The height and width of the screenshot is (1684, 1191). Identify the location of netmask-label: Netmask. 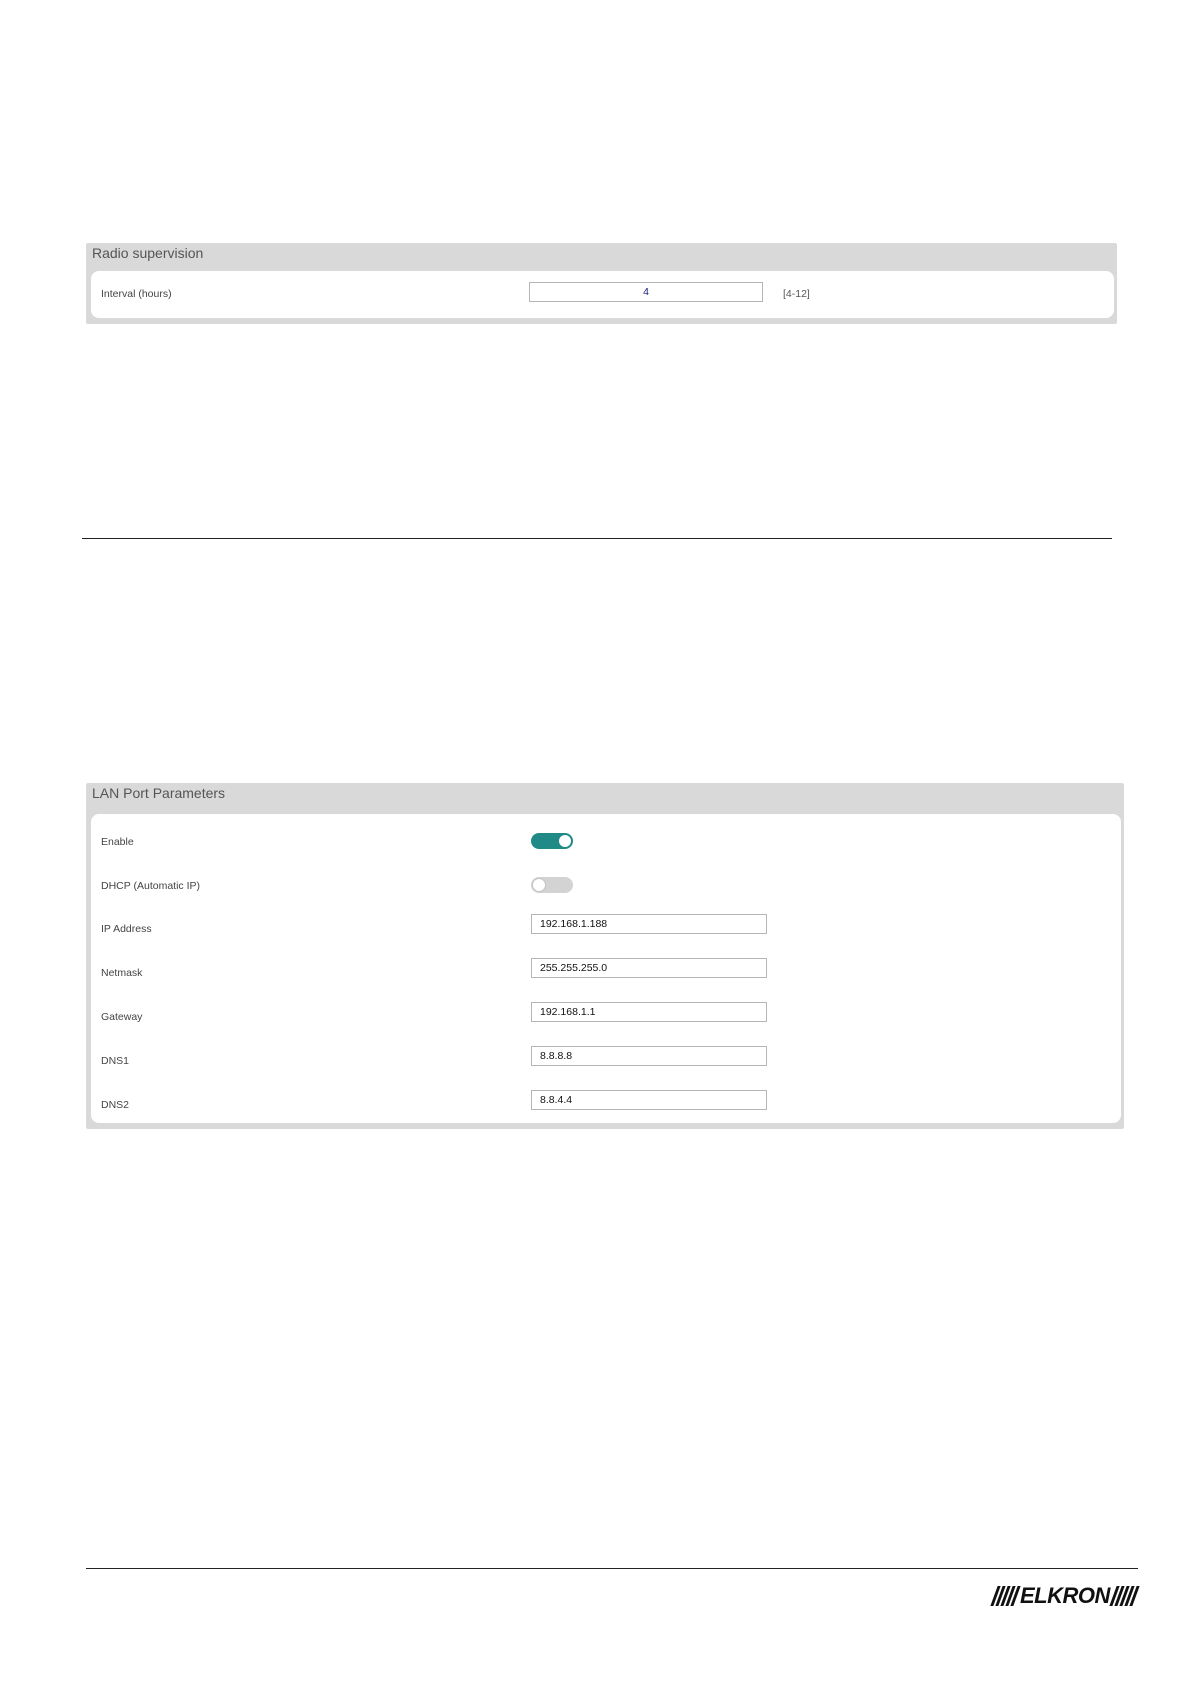
(122, 973).